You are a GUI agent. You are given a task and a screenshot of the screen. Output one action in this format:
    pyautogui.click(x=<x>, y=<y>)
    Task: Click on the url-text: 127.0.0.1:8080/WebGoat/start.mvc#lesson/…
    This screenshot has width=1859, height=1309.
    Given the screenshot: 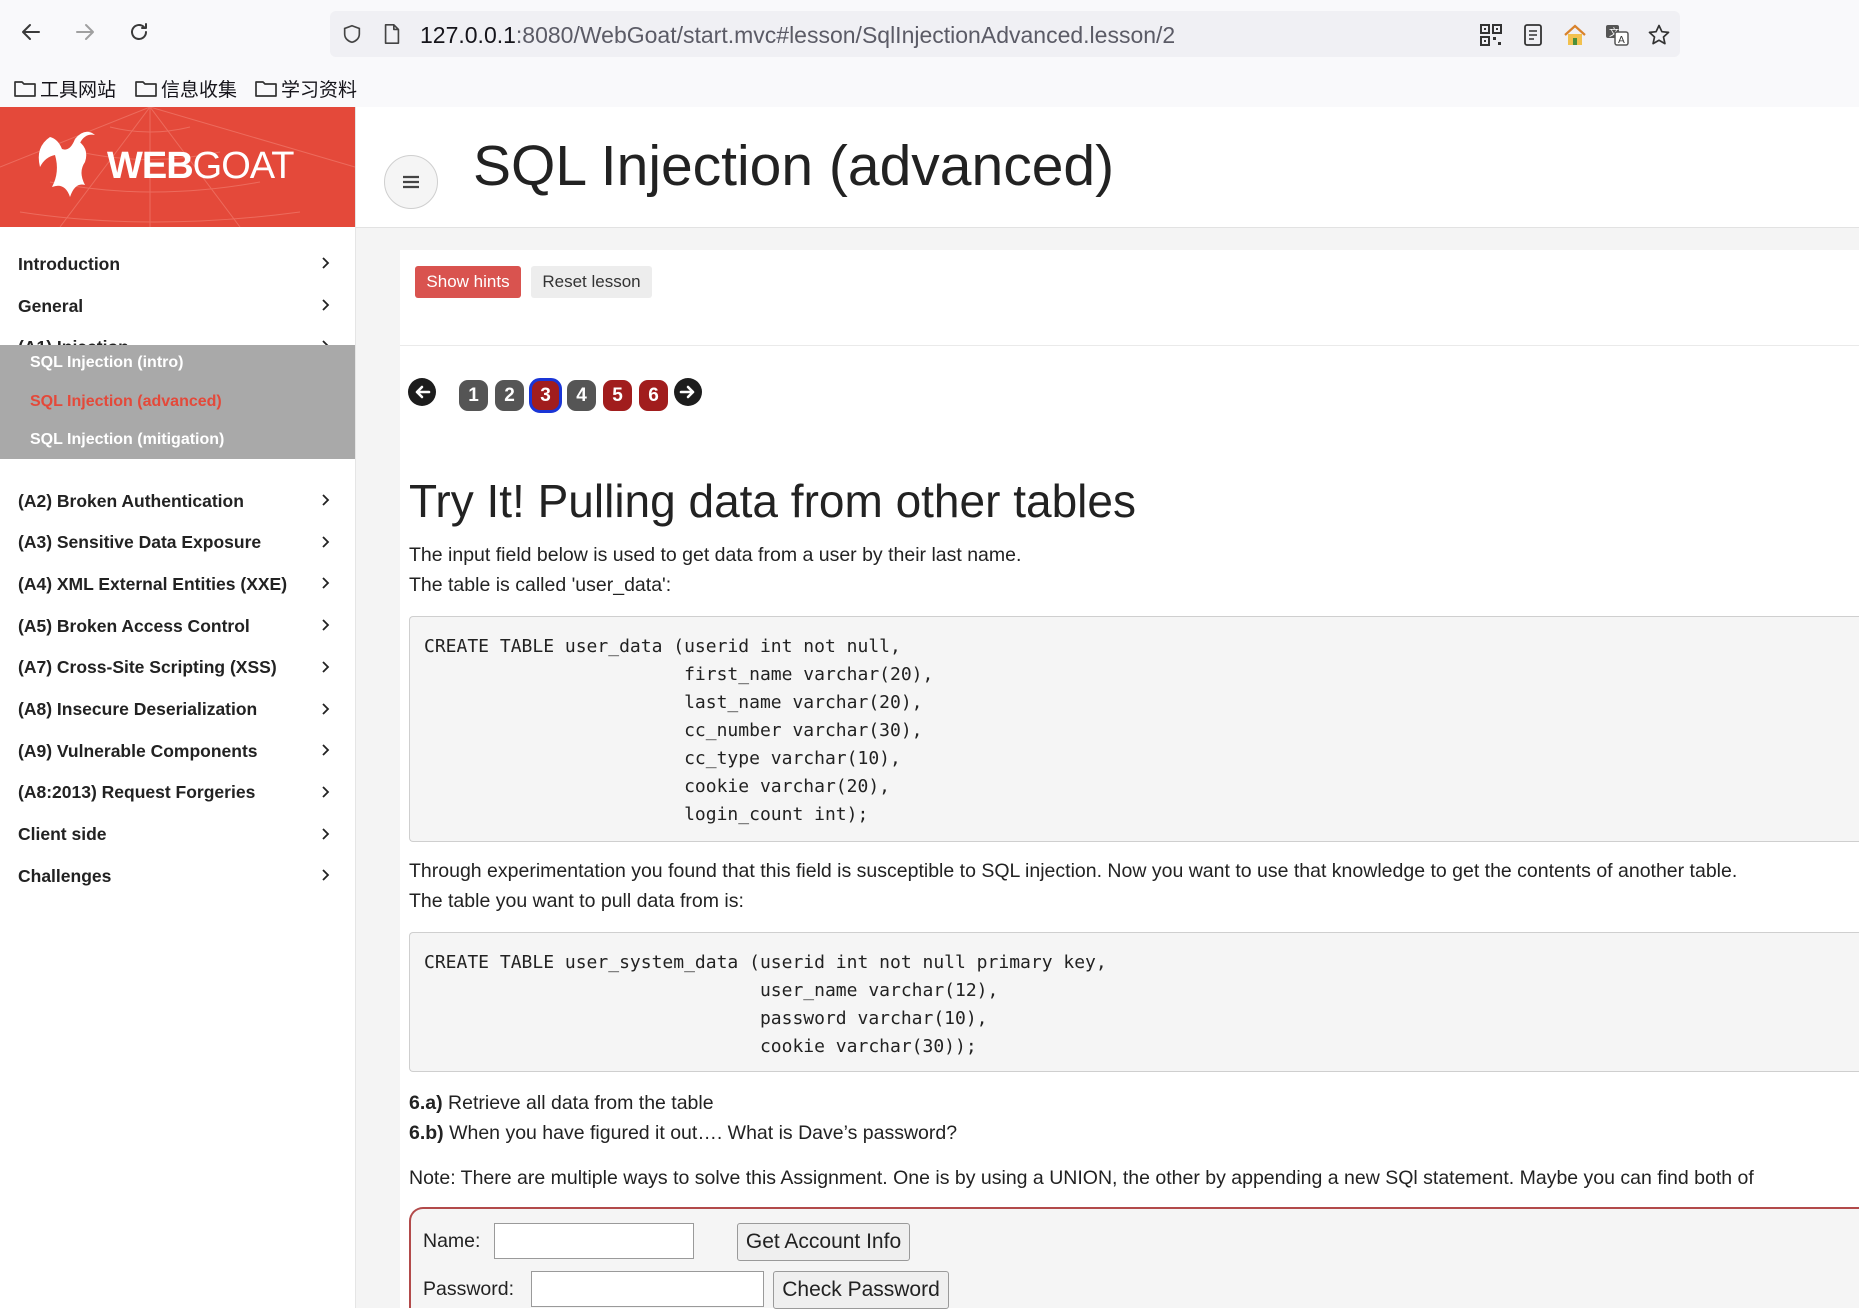 What is the action you would take?
    pyautogui.click(x=797, y=35)
    